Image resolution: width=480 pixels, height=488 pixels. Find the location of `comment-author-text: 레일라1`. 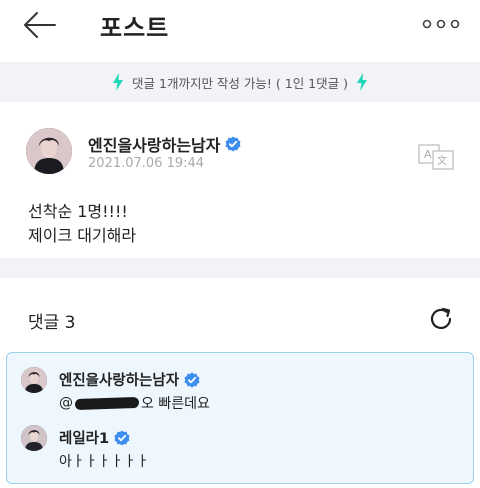

comment-author-text: 레일라1 is located at coordinates (84, 439).